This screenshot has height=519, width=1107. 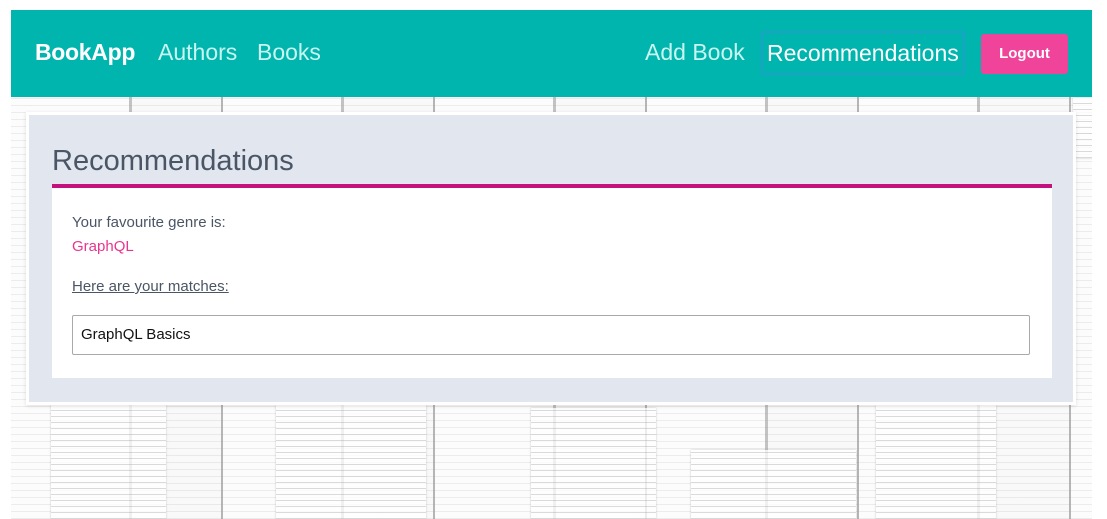 I want to click on logout-button: Logout, so click(x=1024, y=54).